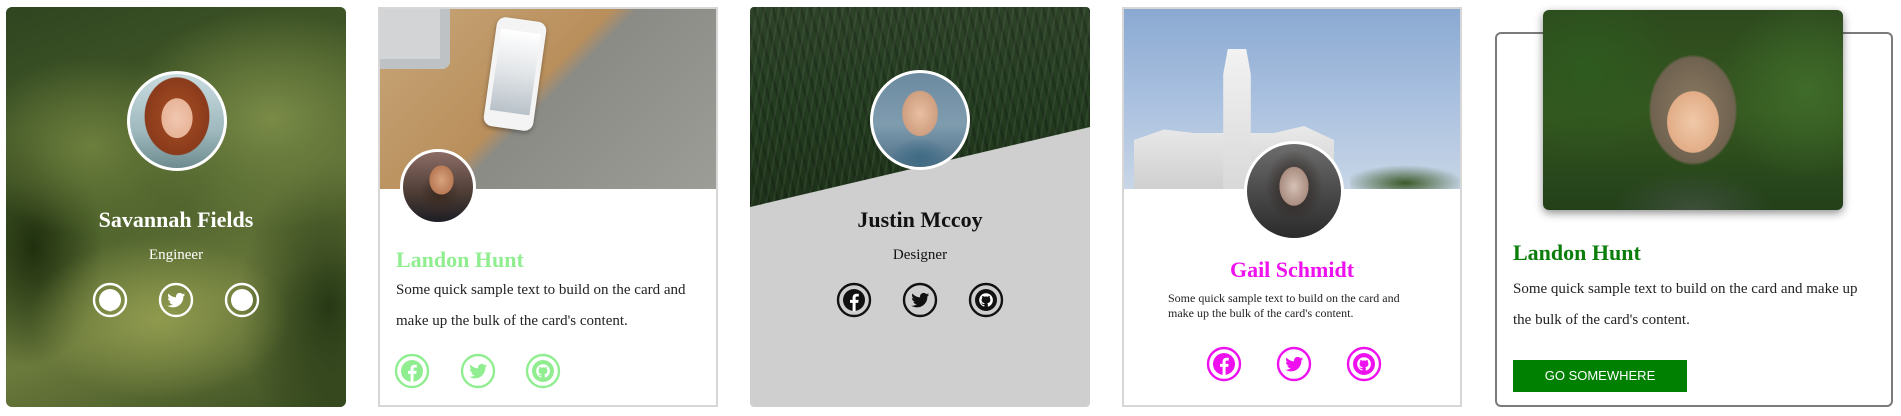 This screenshot has height=416, width=1901. I want to click on card-subtitle: Designer, so click(920, 255).